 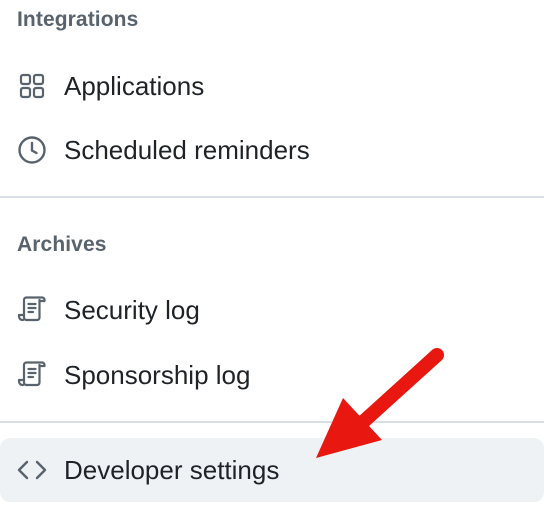 I want to click on sidebar-item-scheduled-reminders: Scheduled reminders, so click(x=272, y=150).